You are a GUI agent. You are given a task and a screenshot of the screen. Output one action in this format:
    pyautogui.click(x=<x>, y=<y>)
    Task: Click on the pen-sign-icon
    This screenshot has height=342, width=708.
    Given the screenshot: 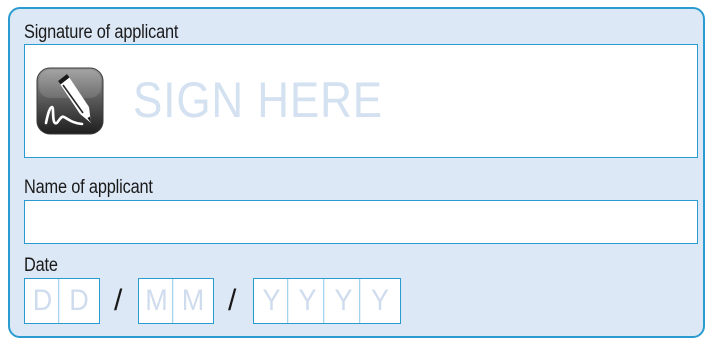 What is the action you would take?
    pyautogui.click(x=70, y=101)
    